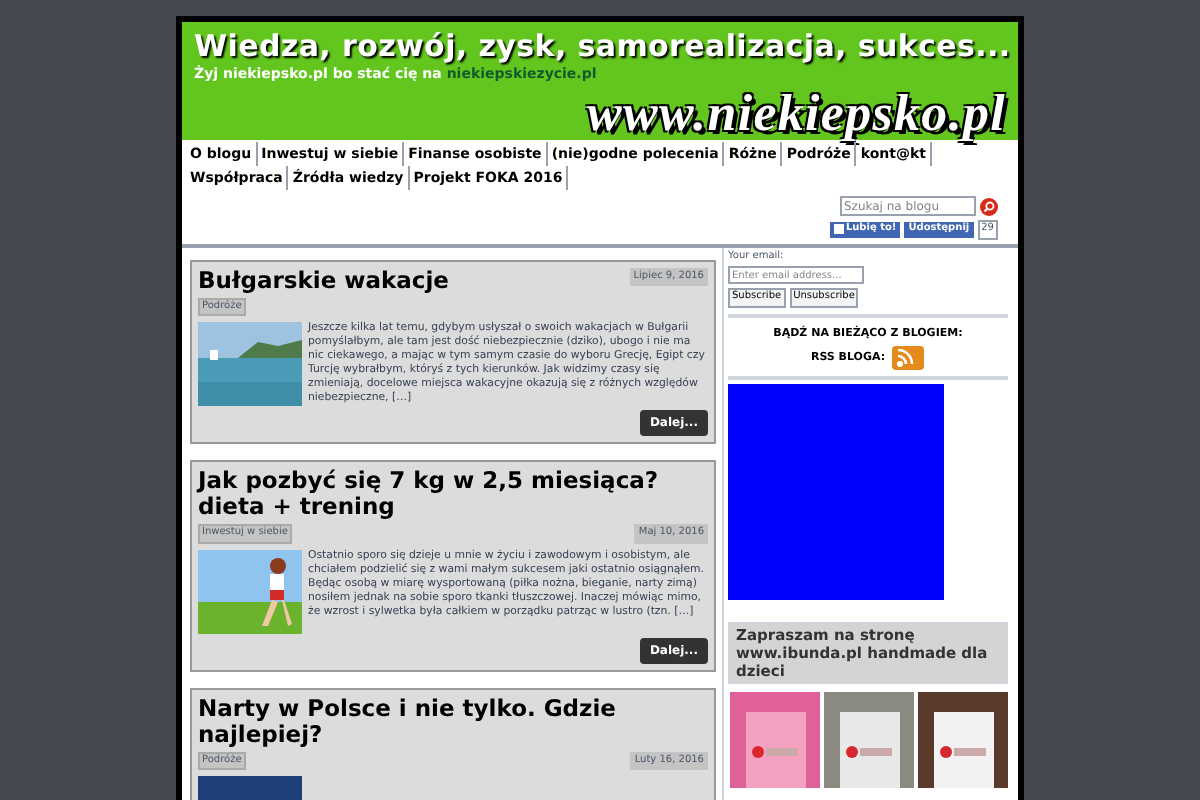 This screenshot has width=1200, height=800. Describe the element at coordinates (453, 721) in the screenshot. I see `post-title: Narty w Polsce i nie tylko. Gdzie najlepiej?` at that location.